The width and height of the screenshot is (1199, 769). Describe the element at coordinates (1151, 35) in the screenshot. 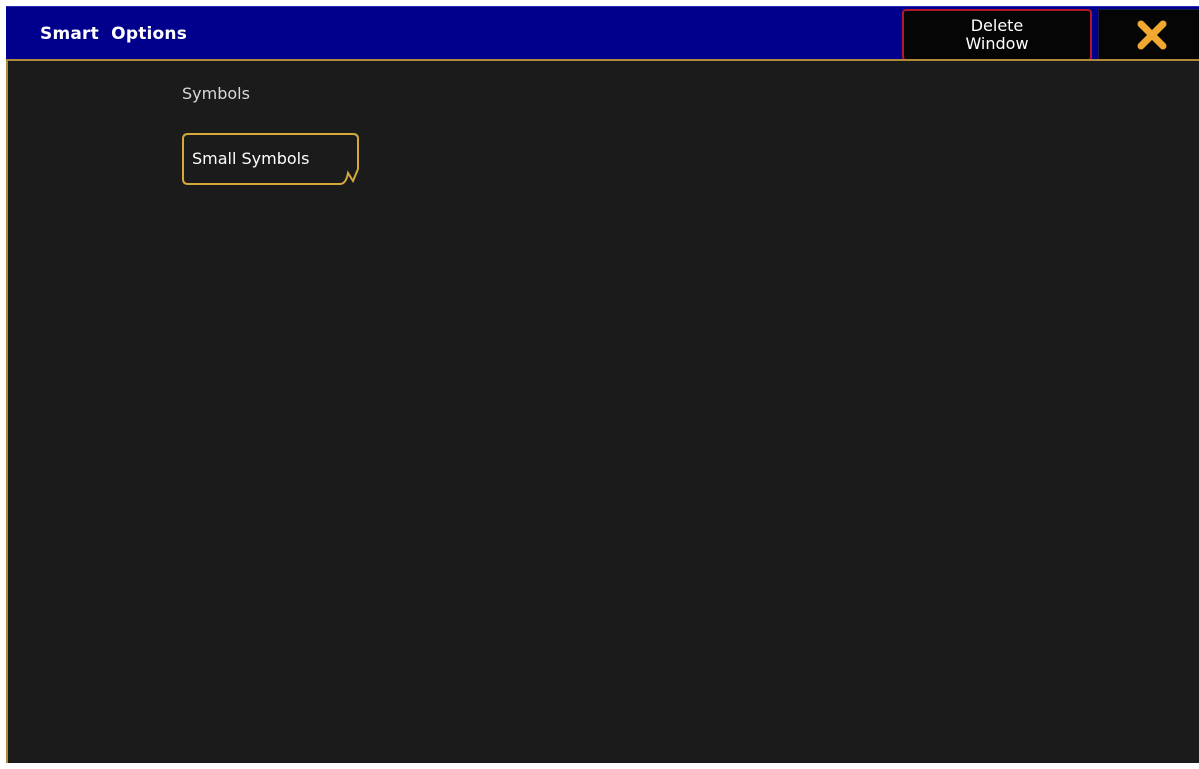

I see `close-x-icon` at that location.